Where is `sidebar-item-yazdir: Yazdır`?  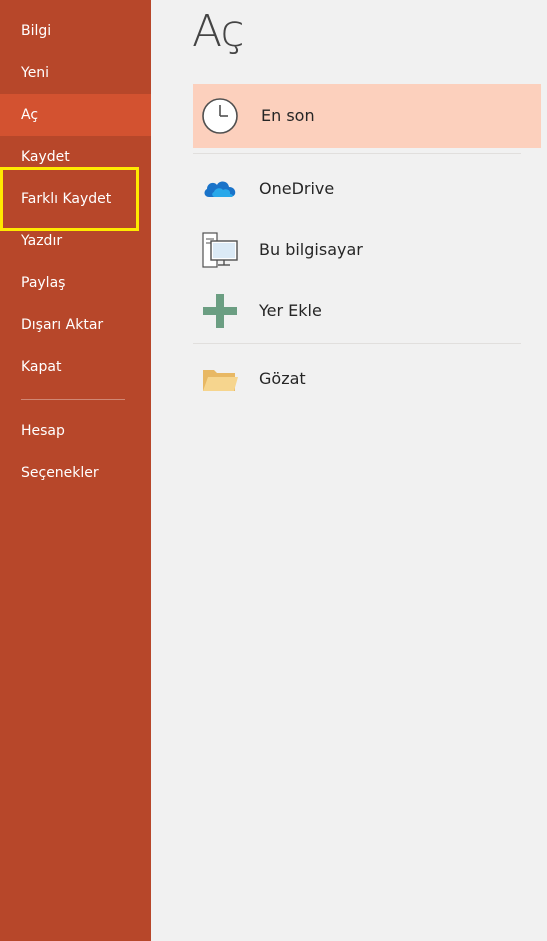
sidebar-item-yazdir: Yazdır is located at coordinates (75, 241).